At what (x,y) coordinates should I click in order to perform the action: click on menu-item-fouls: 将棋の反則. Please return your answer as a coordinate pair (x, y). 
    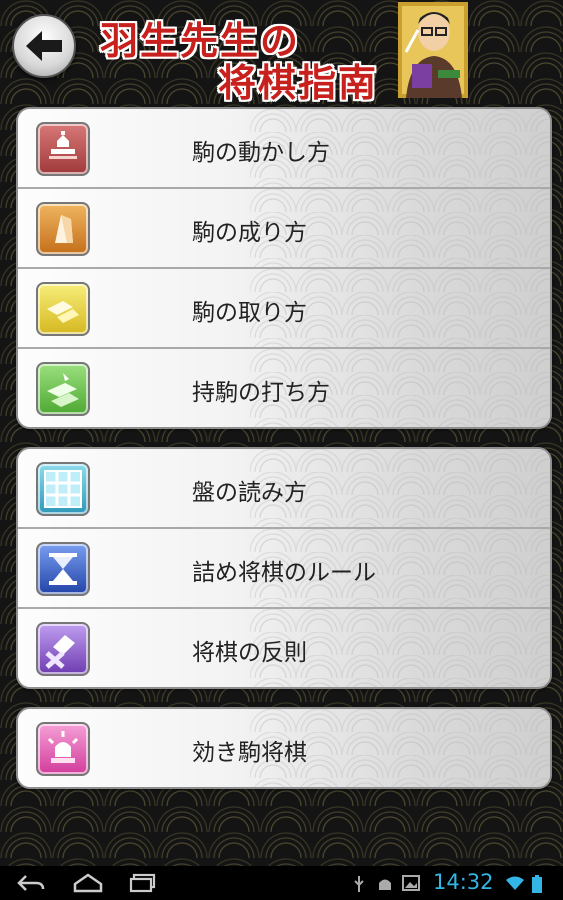
    Looking at the image, I should click on (284, 648).